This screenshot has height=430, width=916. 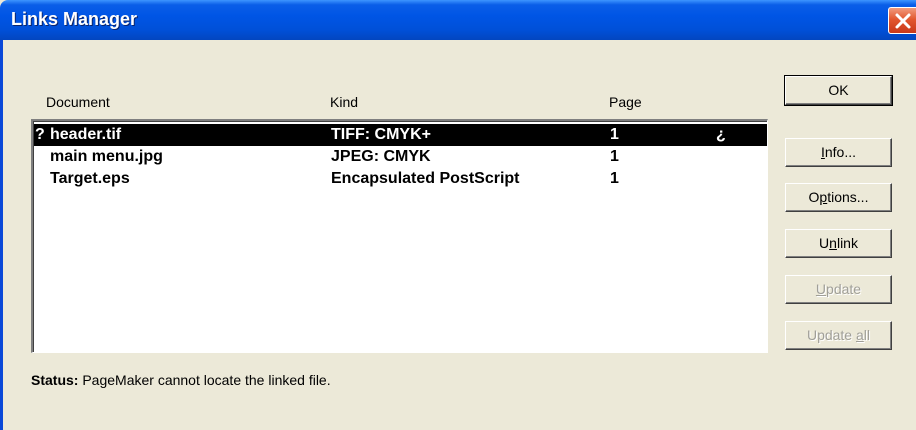 I want to click on update-button-mnemonic: U, so click(x=821, y=289).